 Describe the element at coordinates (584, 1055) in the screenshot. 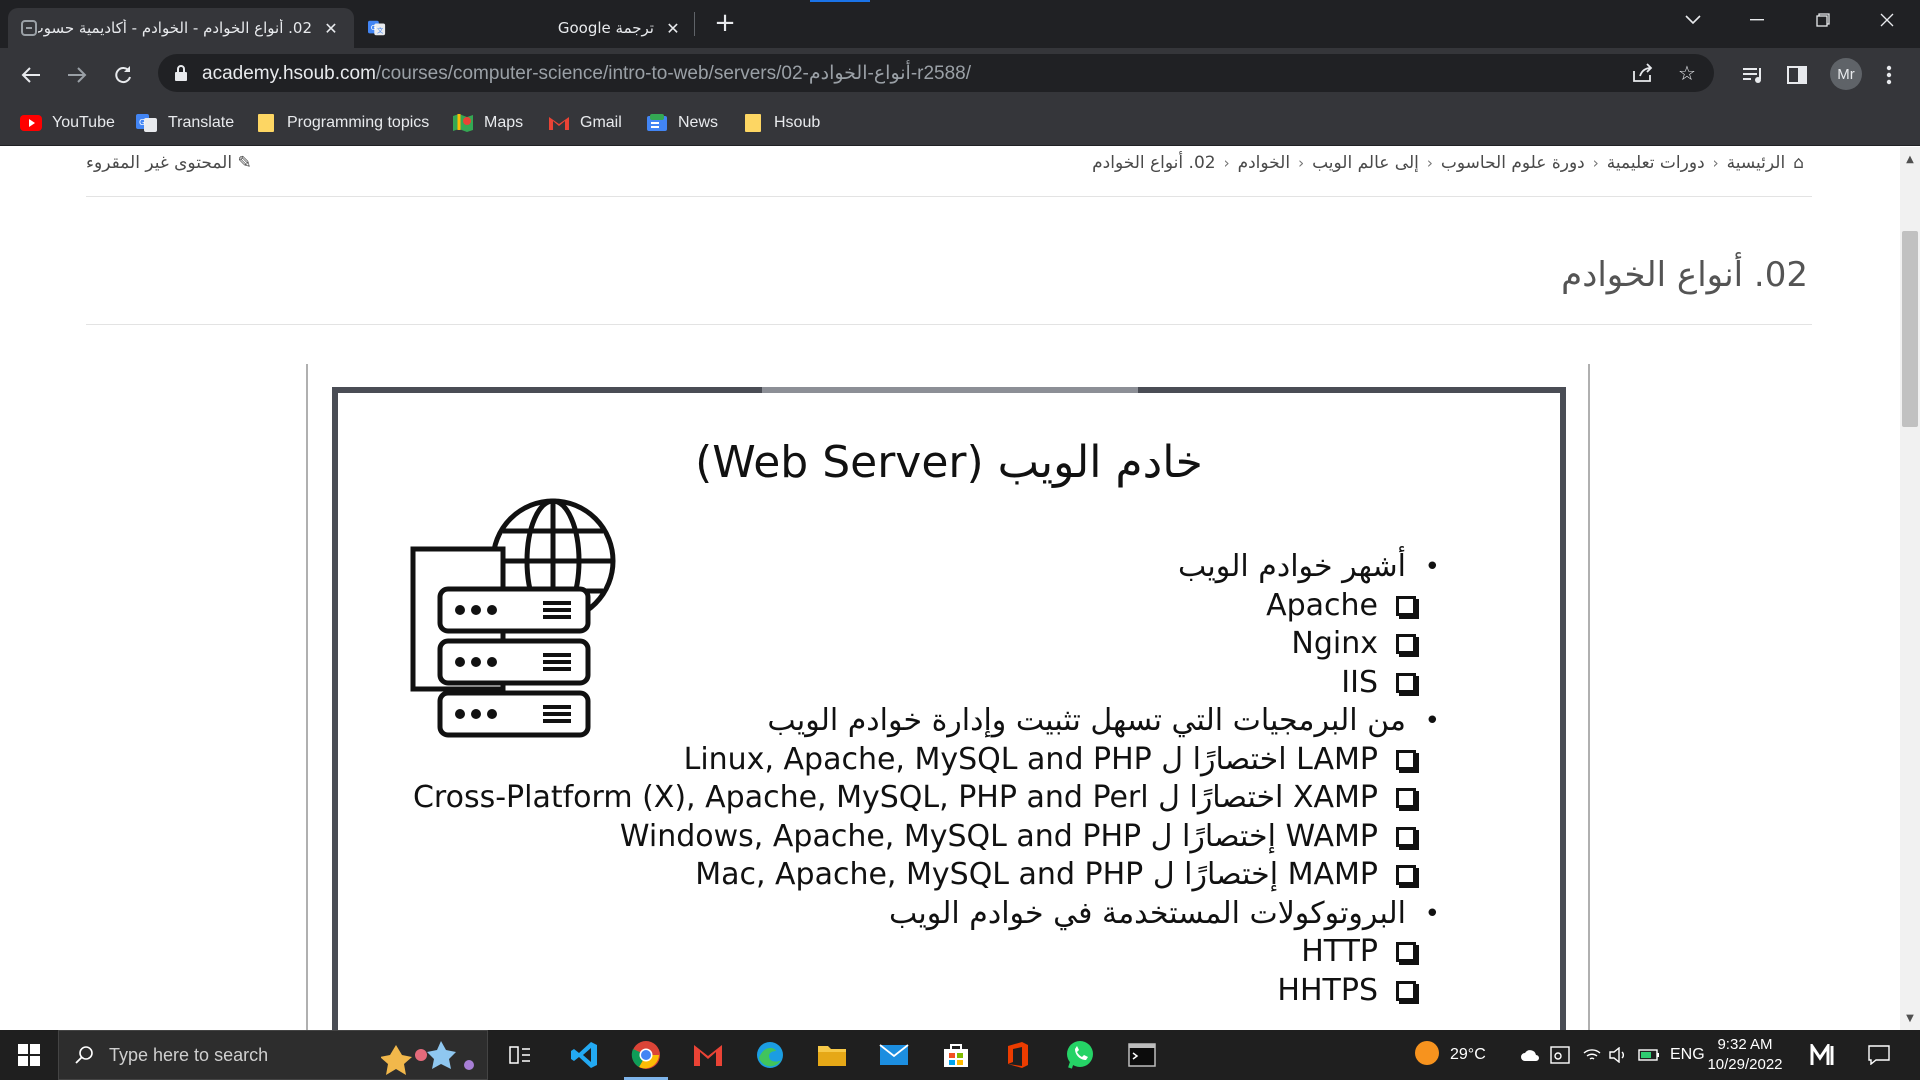

I see `vscode-icon` at that location.